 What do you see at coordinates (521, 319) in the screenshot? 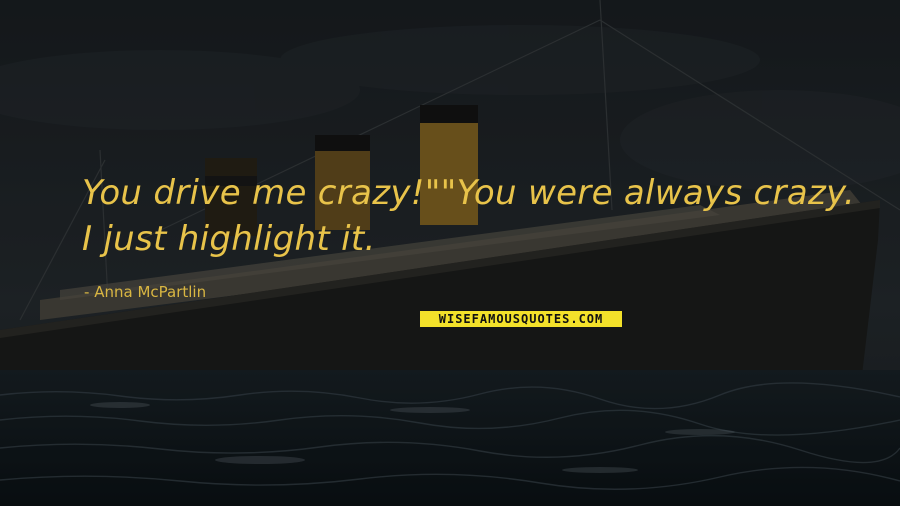
I see `brand-watermark: WISEFAMOUSQUOTES.COM` at bounding box center [521, 319].